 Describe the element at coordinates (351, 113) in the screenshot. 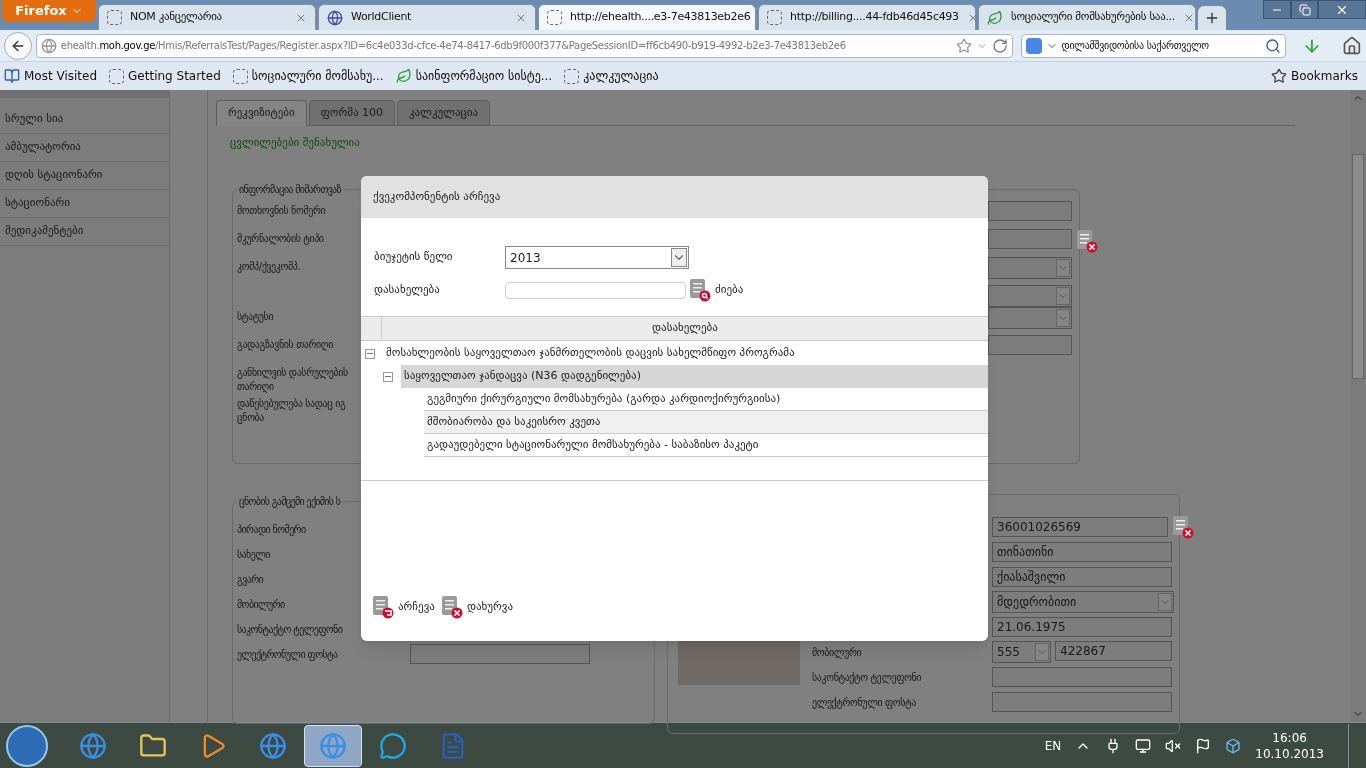

I see `page-tab: ფორმა 100` at that location.